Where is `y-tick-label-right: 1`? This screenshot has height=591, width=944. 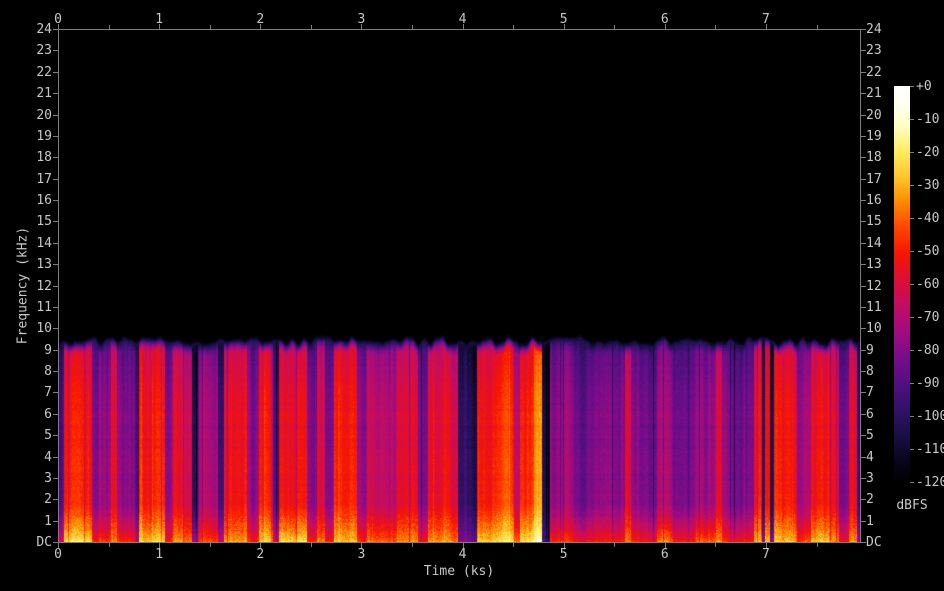
y-tick-label-right: 1 is located at coordinates (870, 521).